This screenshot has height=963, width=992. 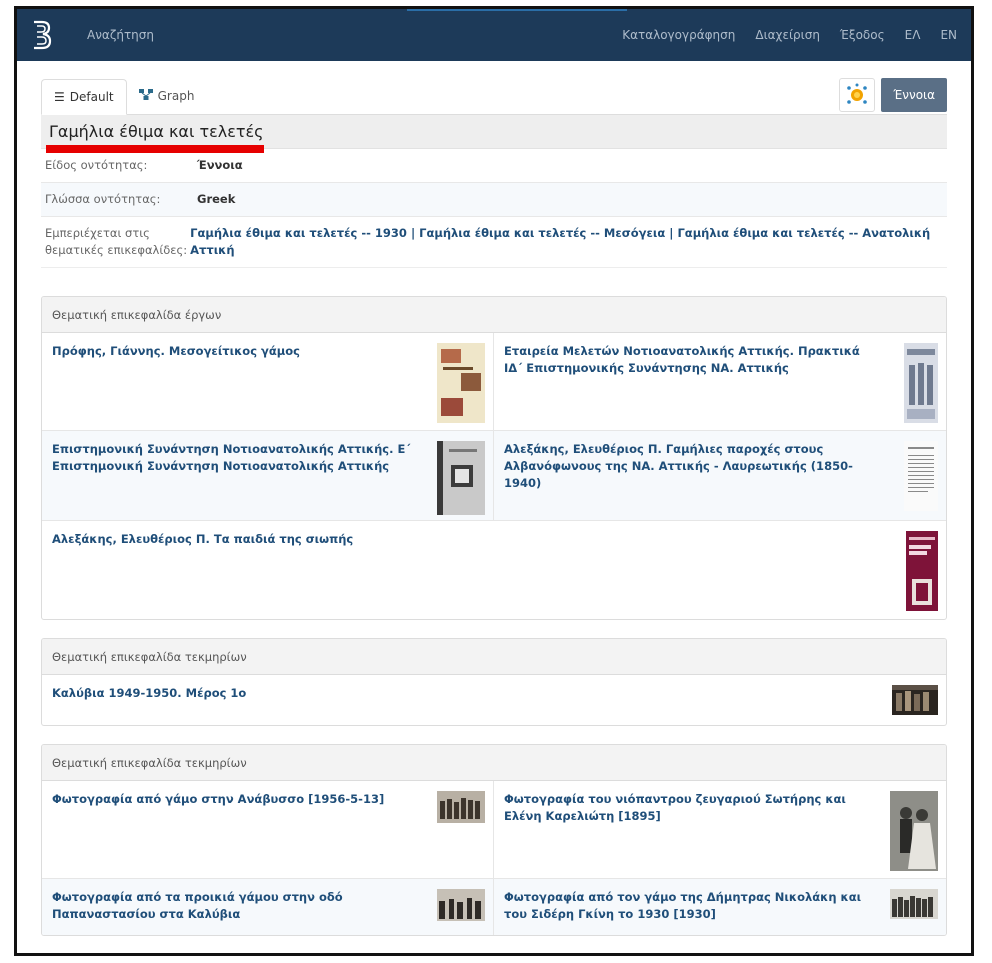 What do you see at coordinates (103, 199) in the screenshot?
I see `meta-lang-label: Γλώσσα οντότητας:` at bounding box center [103, 199].